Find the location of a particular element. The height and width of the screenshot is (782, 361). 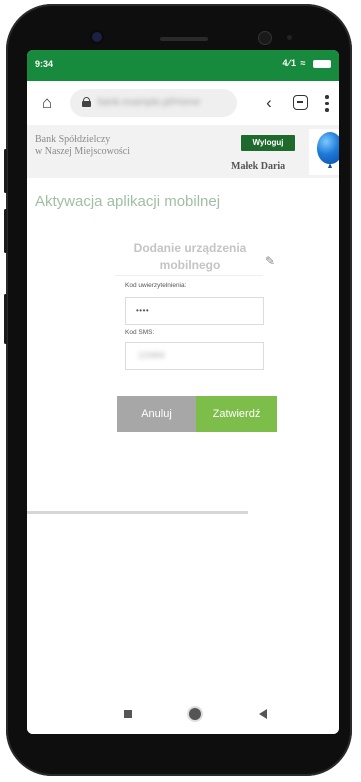

battery-icon is located at coordinates (322, 63).